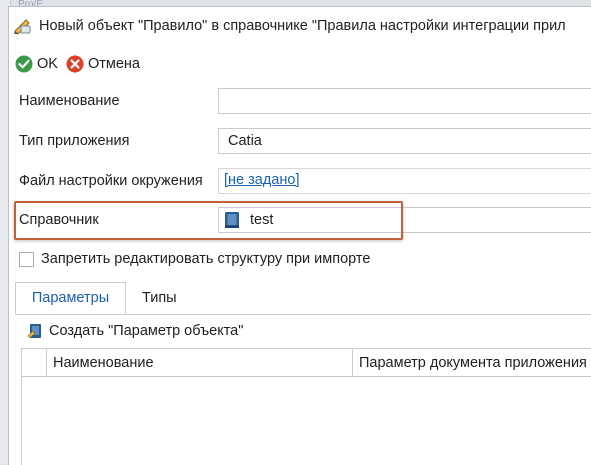 Image resolution: width=591 pixels, height=465 pixels. What do you see at coordinates (352, 362) in the screenshot?
I see `column-separator` at bounding box center [352, 362].